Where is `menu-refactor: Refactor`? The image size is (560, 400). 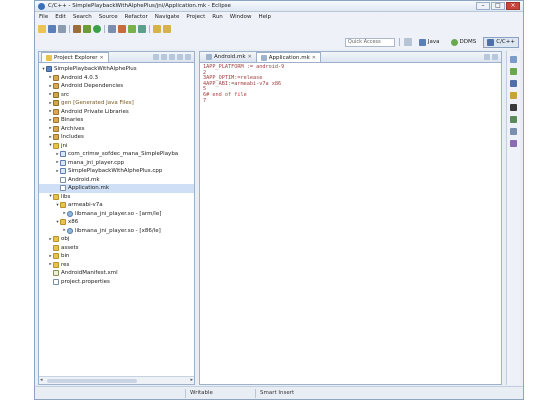
menu-refactor: Refactor is located at coordinates (136, 17).